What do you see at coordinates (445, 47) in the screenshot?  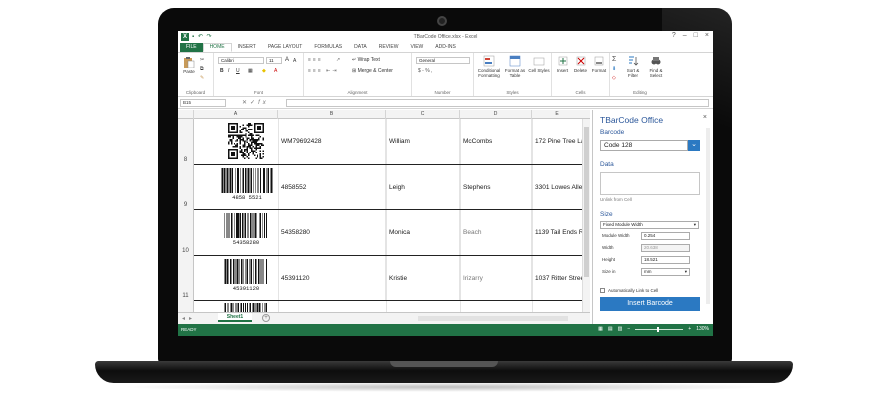 I see `tab-add-ins: ADD-INS` at bounding box center [445, 47].